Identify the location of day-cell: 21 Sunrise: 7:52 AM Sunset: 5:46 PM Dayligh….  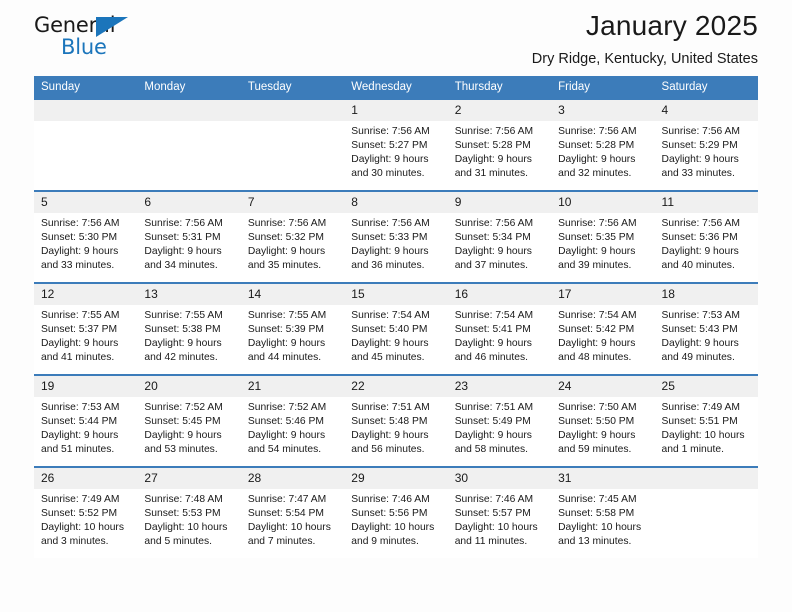
(292, 420).